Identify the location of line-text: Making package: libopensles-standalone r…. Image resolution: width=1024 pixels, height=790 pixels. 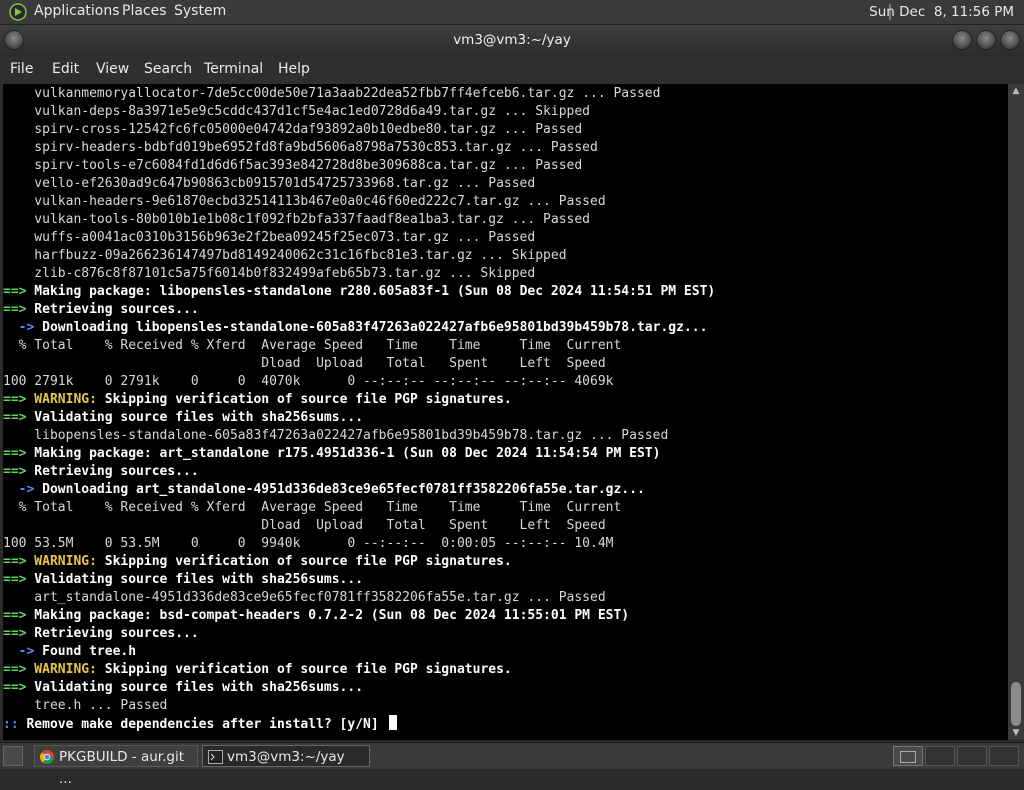
(371, 291).